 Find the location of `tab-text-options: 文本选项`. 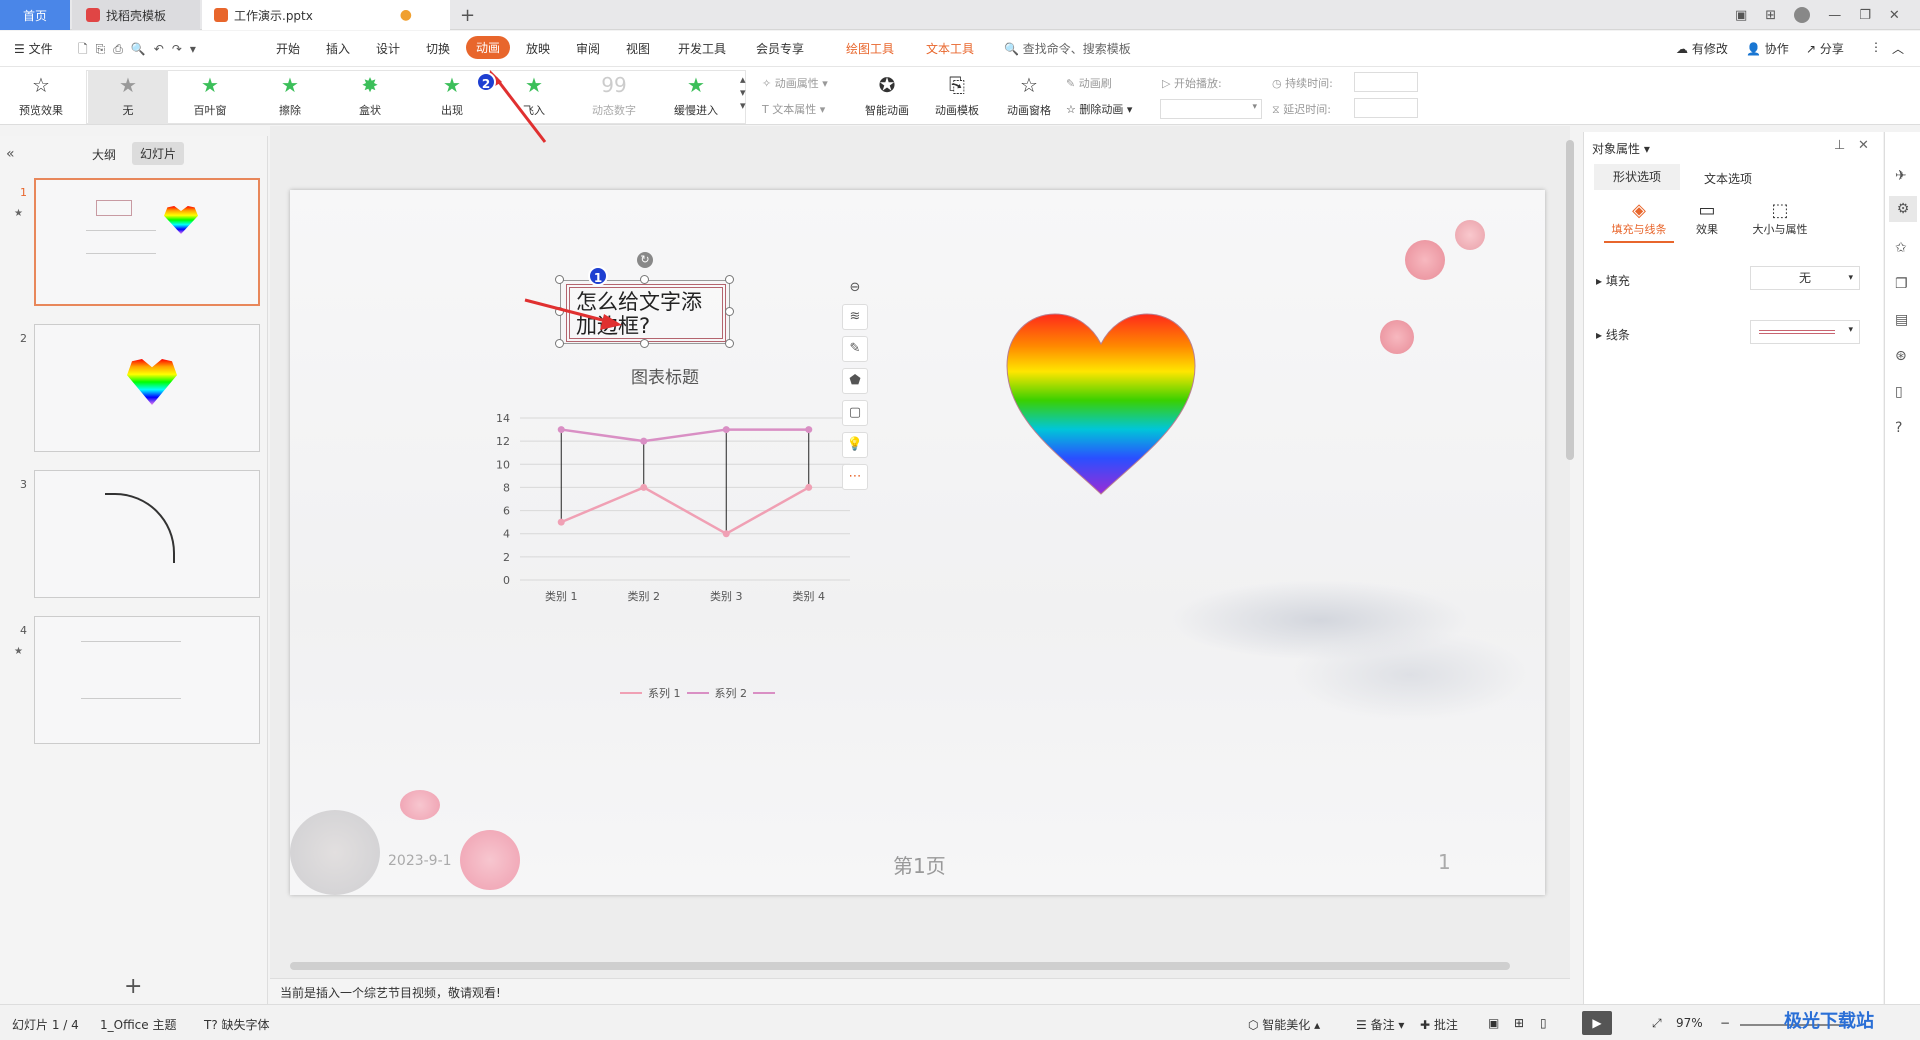

tab-text-options: 文本选项 is located at coordinates (1728, 178).